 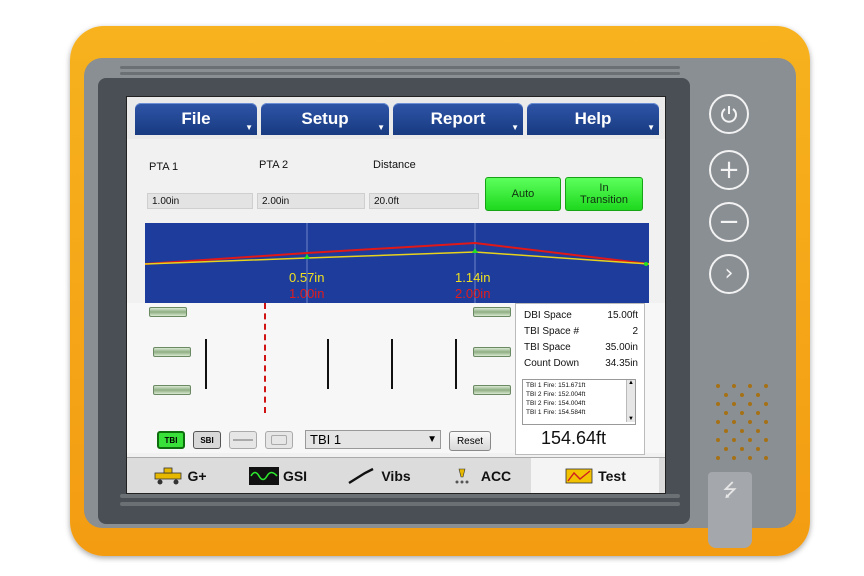 What do you see at coordinates (168, 476) in the screenshot?
I see `machine-icon` at bounding box center [168, 476].